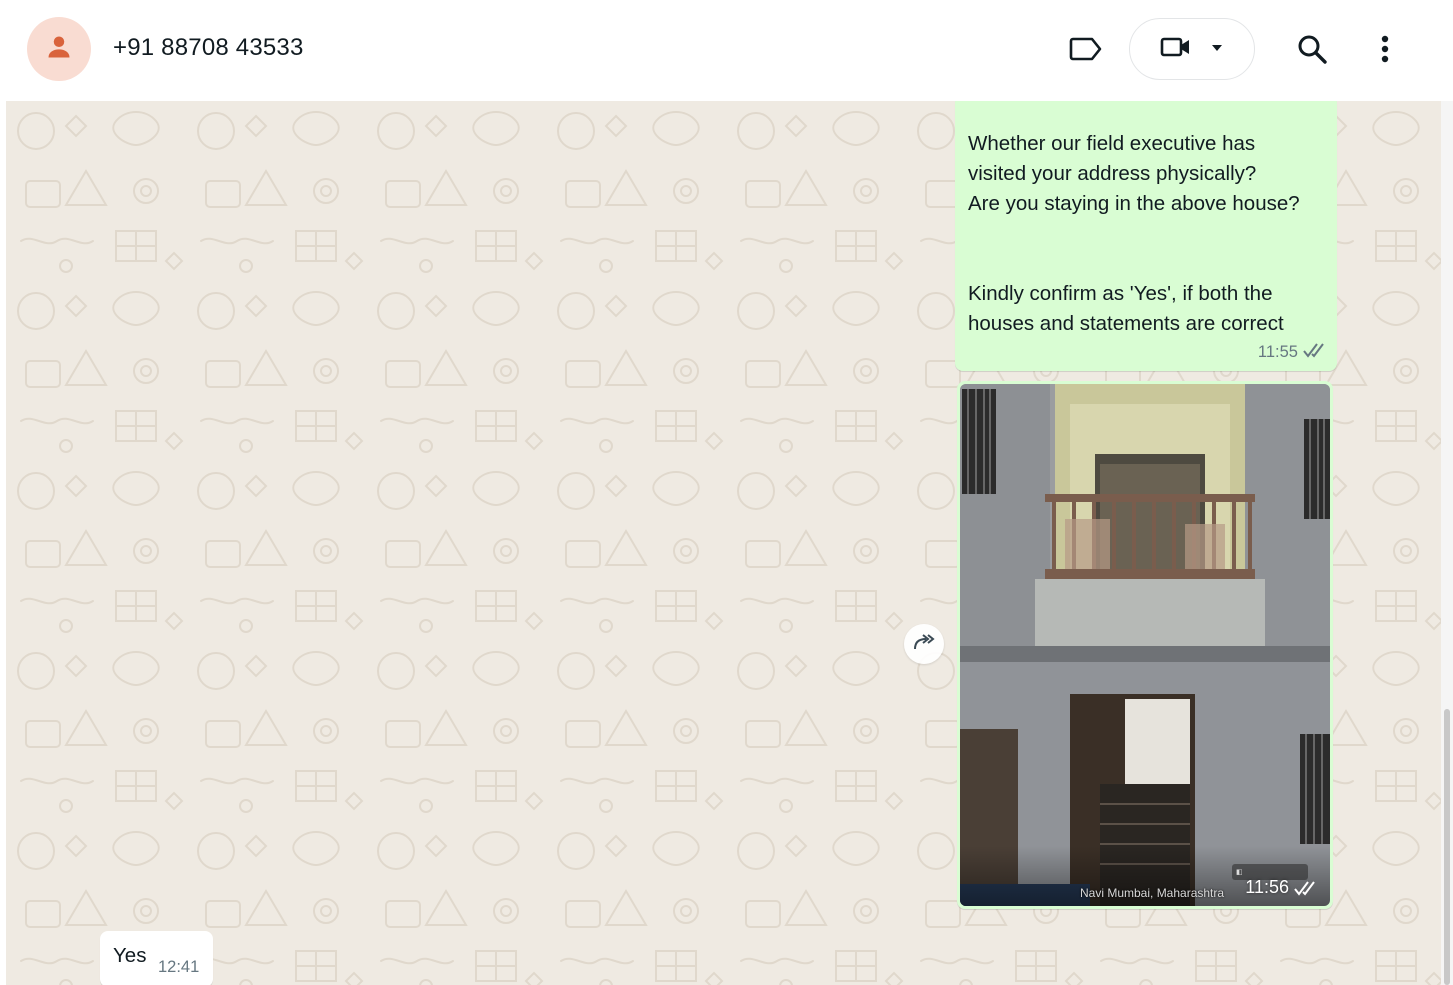 The height and width of the screenshot is (985, 1453). What do you see at coordinates (1277, 352) in the screenshot?
I see `message-time: 11:55` at bounding box center [1277, 352].